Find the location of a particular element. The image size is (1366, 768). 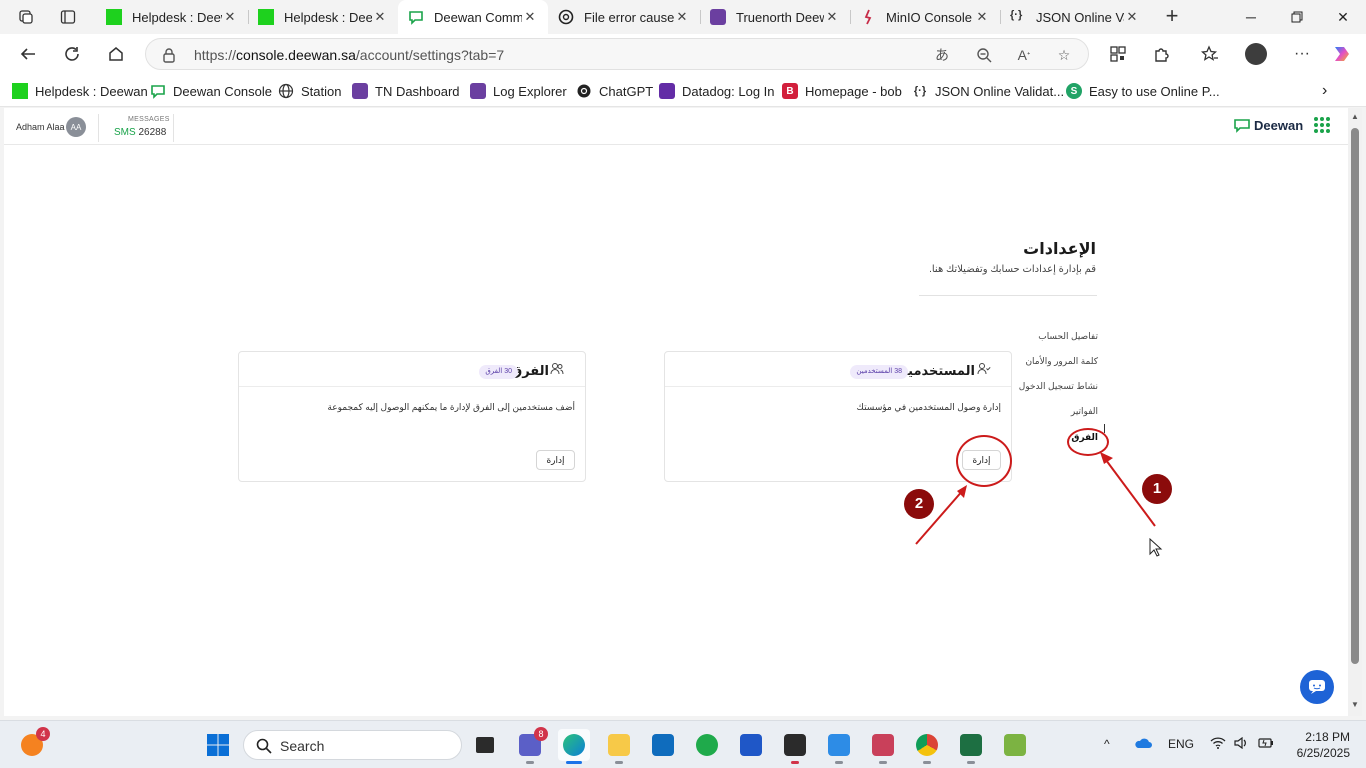

favorite-star-icon: ☆ is located at coordinates (1064, 55).